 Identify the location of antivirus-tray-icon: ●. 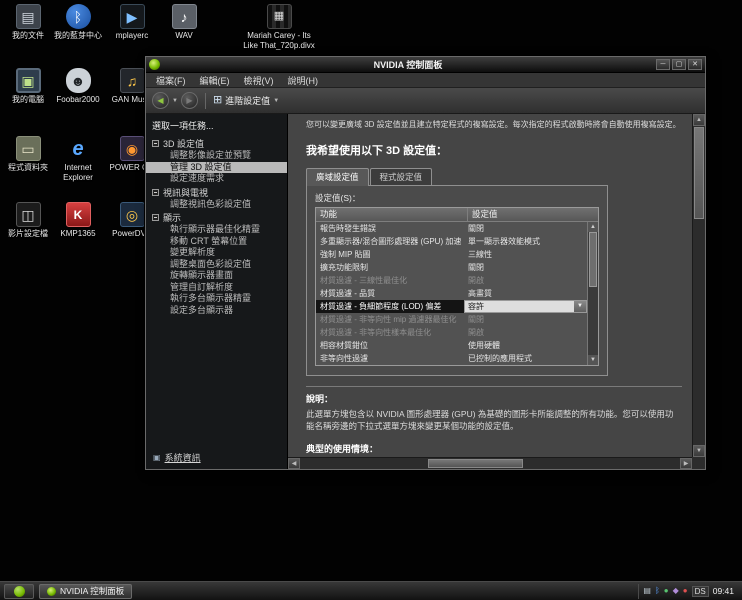
(685, 591).